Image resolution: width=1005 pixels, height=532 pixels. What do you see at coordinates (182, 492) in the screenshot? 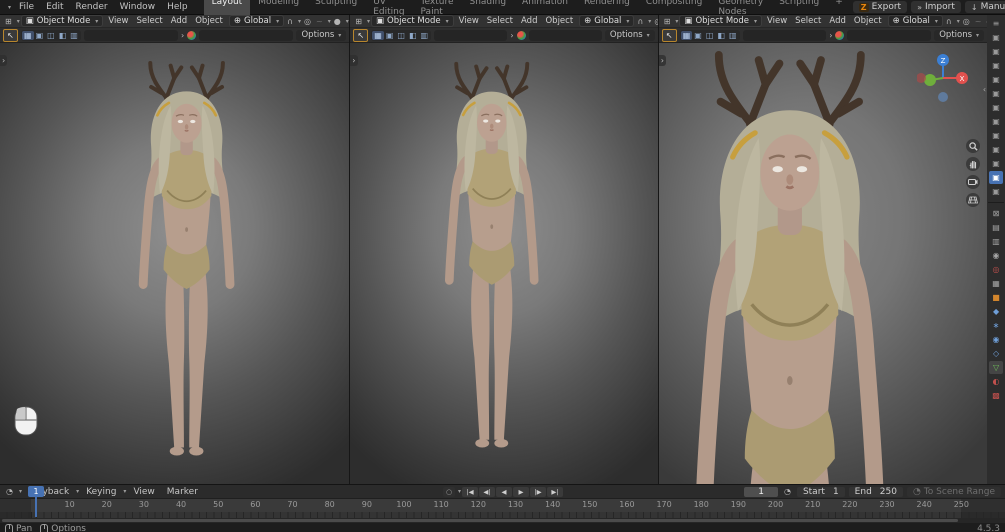
I see `marker-menu: Marker` at bounding box center [182, 492].